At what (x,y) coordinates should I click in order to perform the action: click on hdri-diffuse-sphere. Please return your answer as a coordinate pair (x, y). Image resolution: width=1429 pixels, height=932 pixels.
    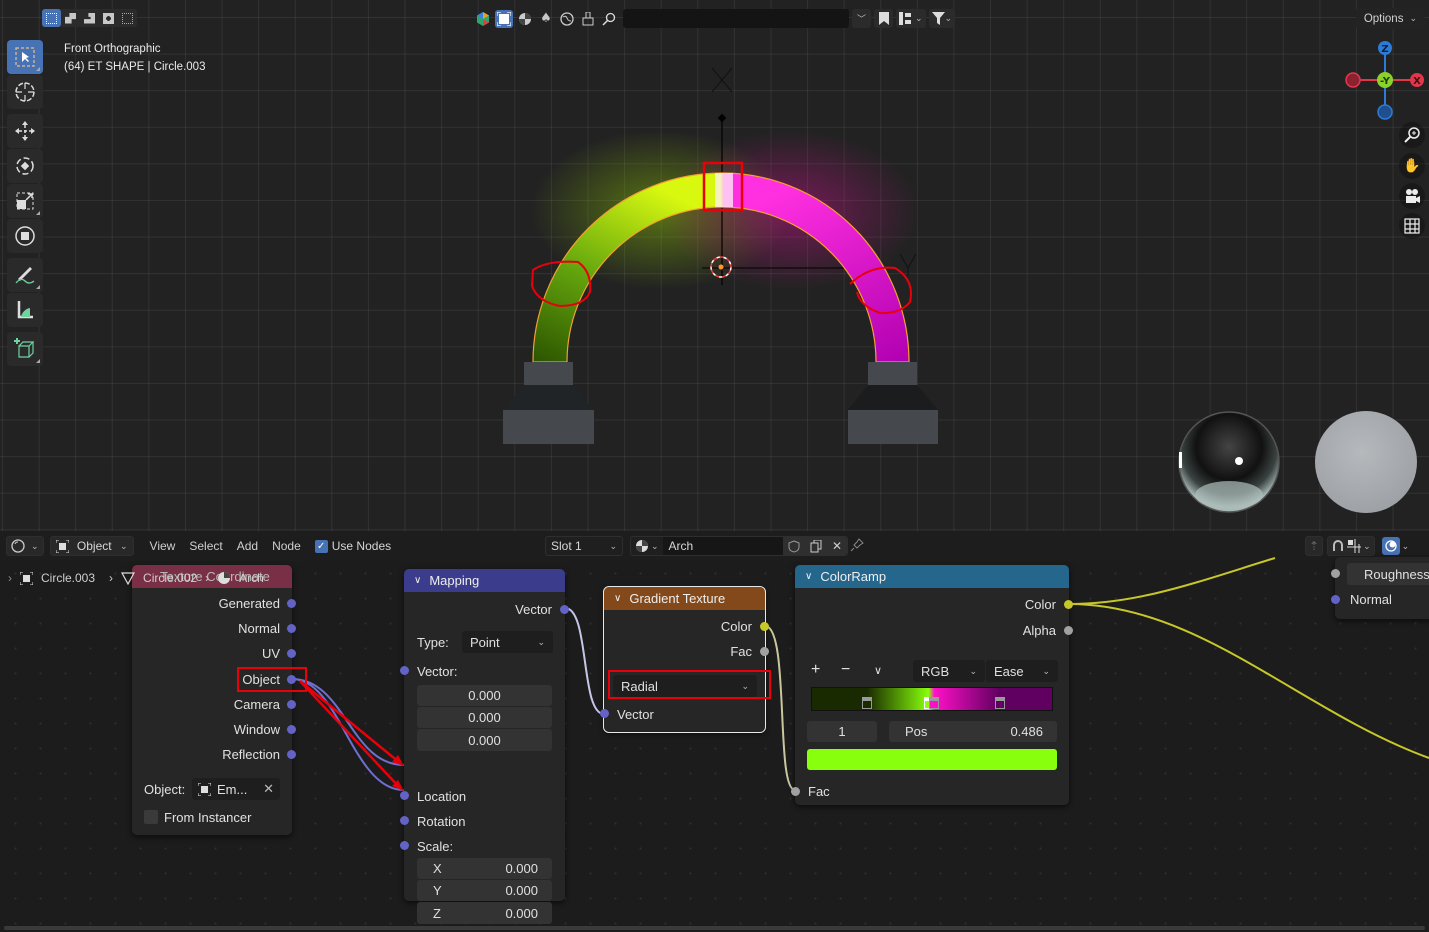
    Looking at the image, I should click on (1366, 462).